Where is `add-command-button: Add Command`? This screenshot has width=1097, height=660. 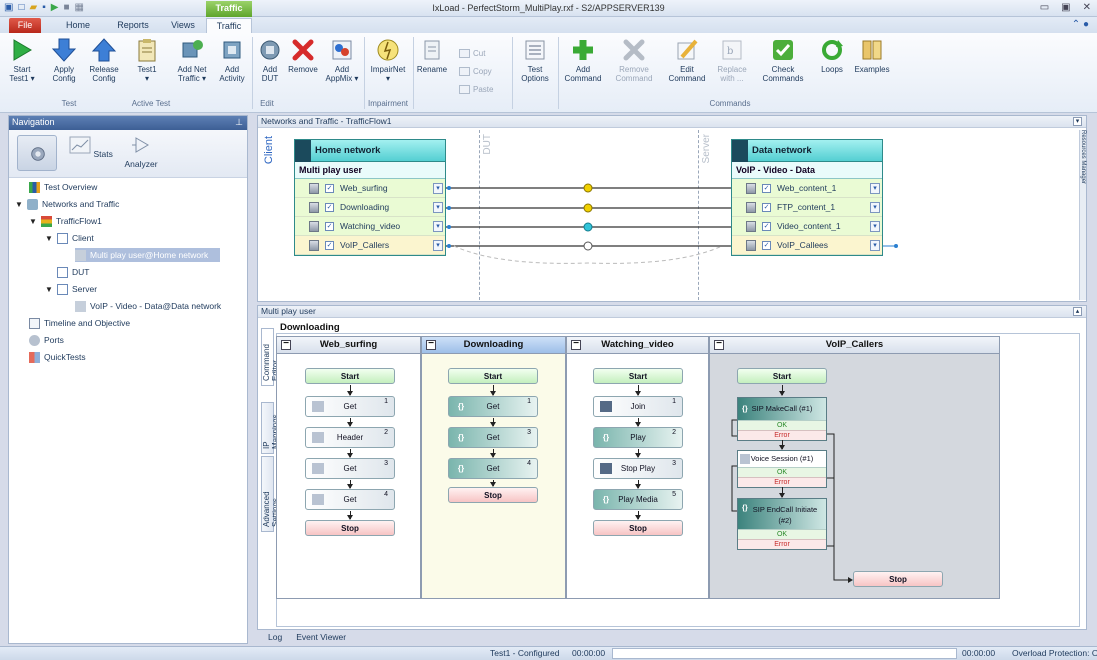
add-command-button: Add Command is located at coordinates (583, 60).